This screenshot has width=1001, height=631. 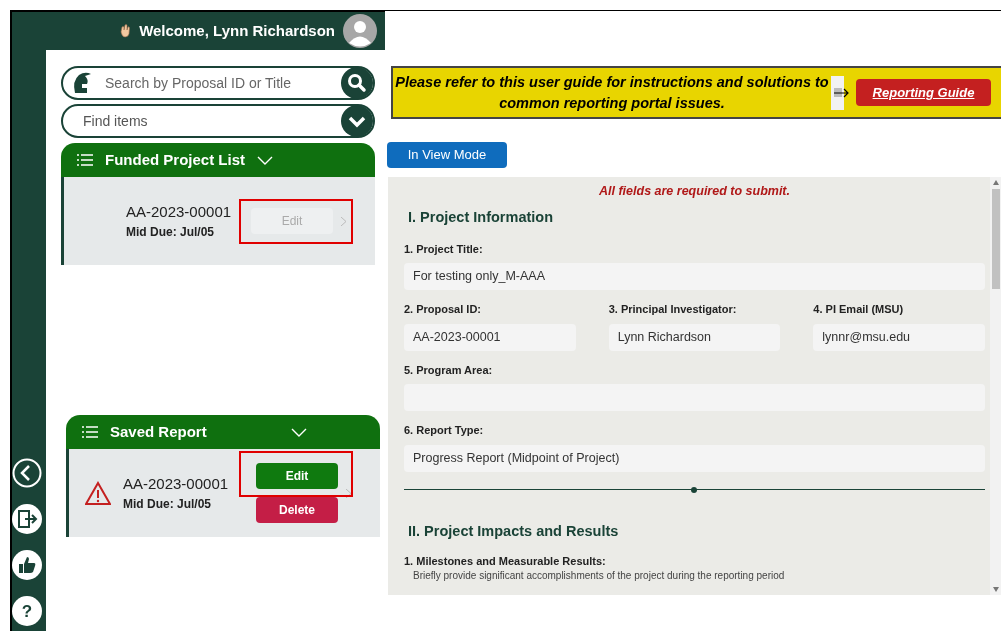 I want to click on input-field: lynnr@msu.edu, so click(x=899, y=337).